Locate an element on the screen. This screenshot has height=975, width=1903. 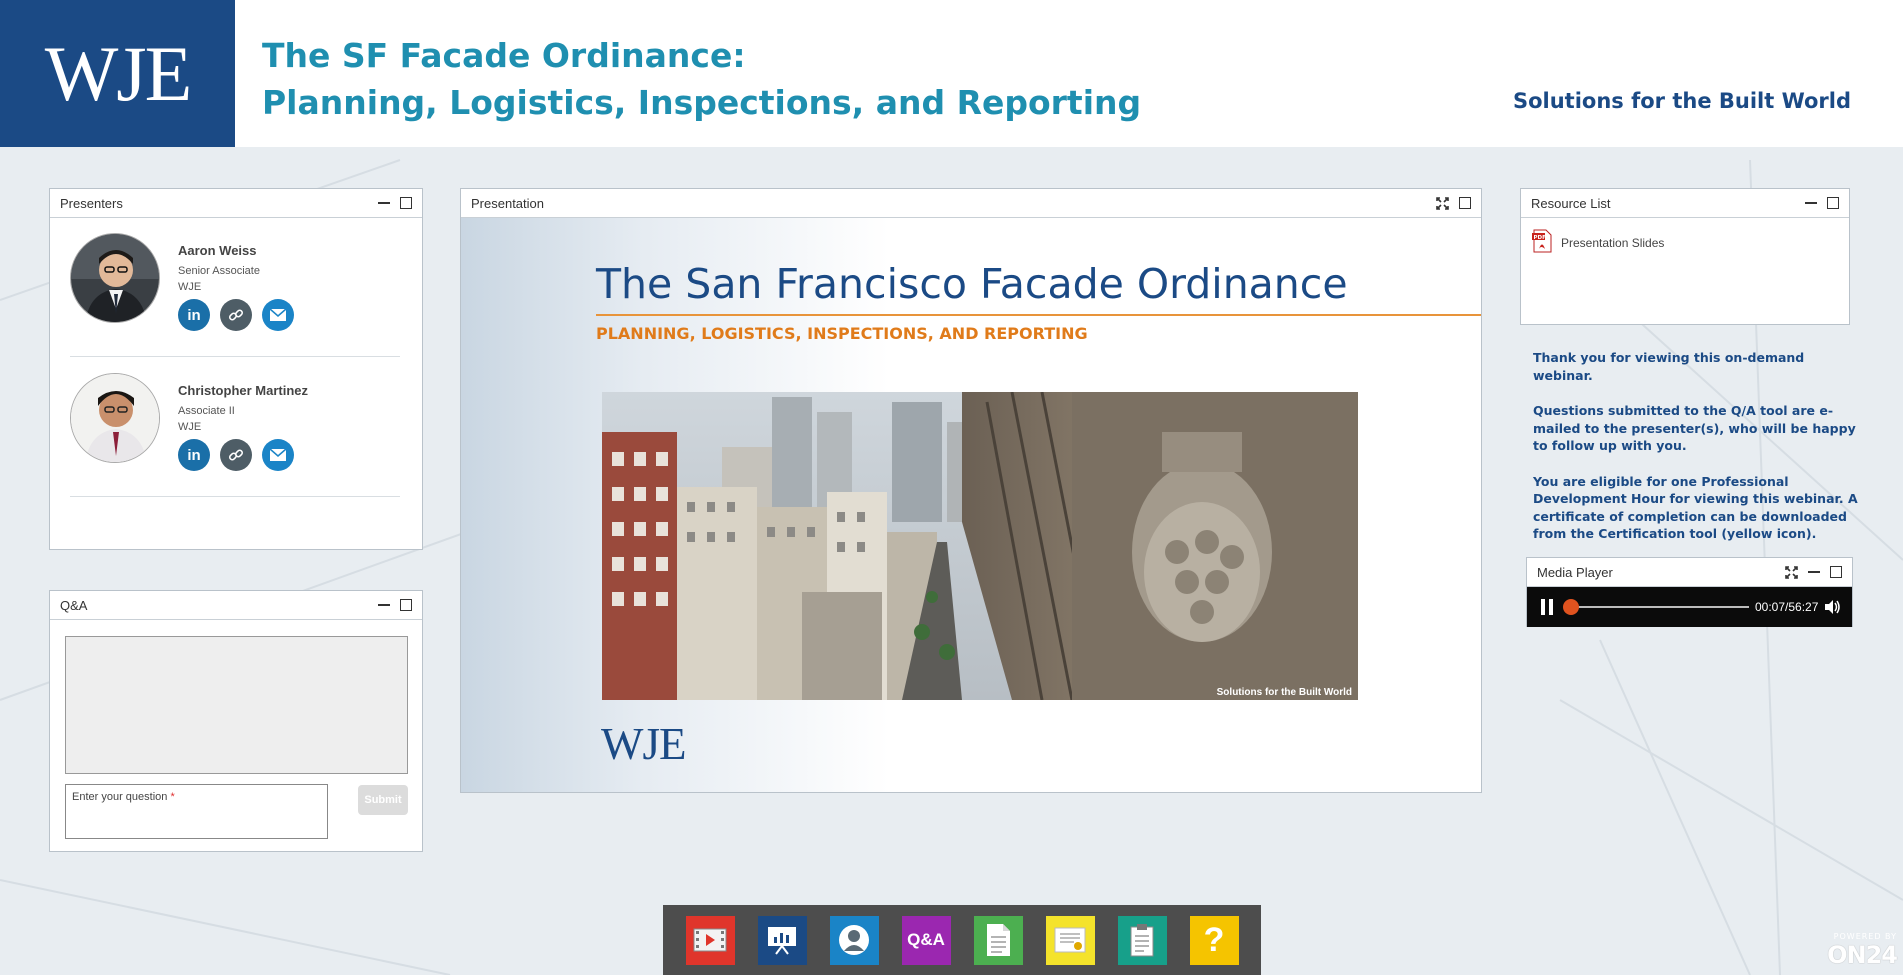
presenter-role: Associate II is located at coordinates (206, 411).